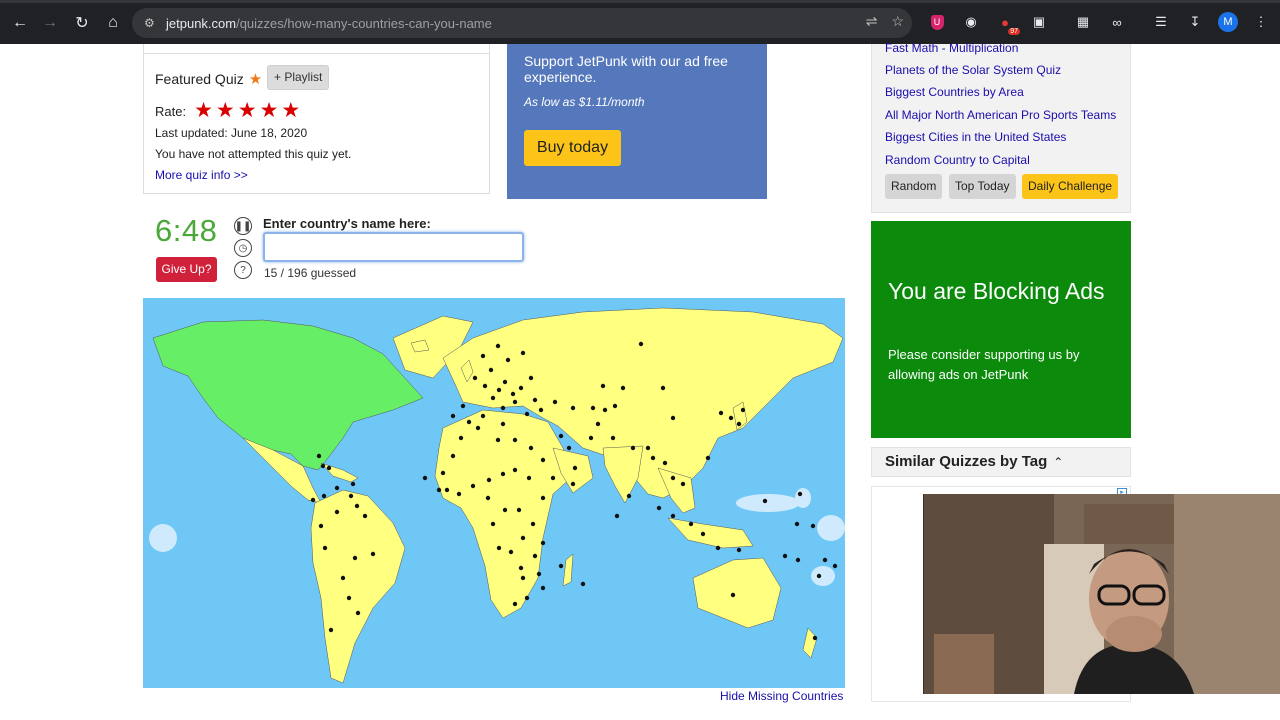 The image size is (1280, 720). Describe the element at coordinates (897, 21) in the screenshot. I see `bookmark-star-icon: ☆` at that location.